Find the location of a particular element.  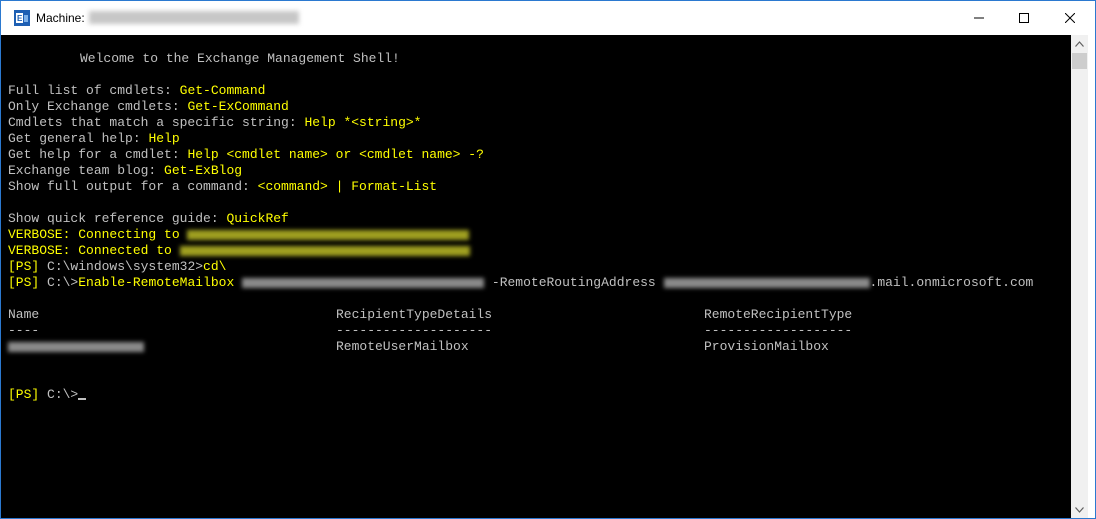

svg-text: E is located at coordinates (20, 18).